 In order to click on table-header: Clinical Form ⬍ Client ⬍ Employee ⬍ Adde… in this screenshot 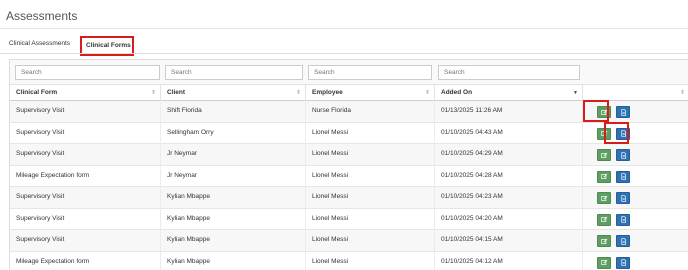, I will do `click(349, 93)`.